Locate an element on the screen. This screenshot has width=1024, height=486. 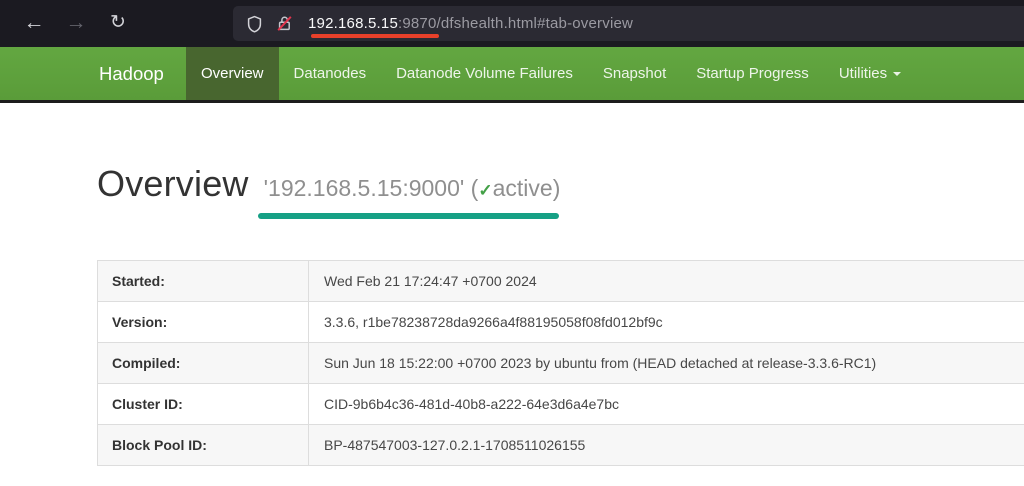
row-label: Block Pool ID: is located at coordinates (203, 445).